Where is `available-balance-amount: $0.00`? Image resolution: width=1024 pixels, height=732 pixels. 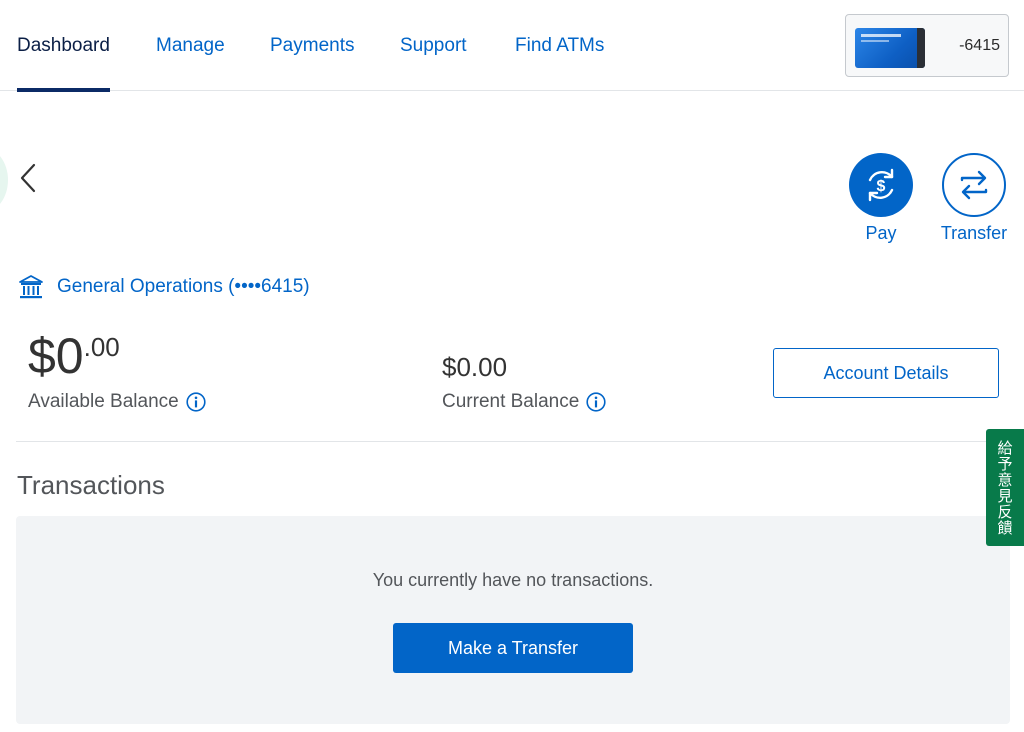 available-balance-amount: $0.00 is located at coordinates (74, 356).